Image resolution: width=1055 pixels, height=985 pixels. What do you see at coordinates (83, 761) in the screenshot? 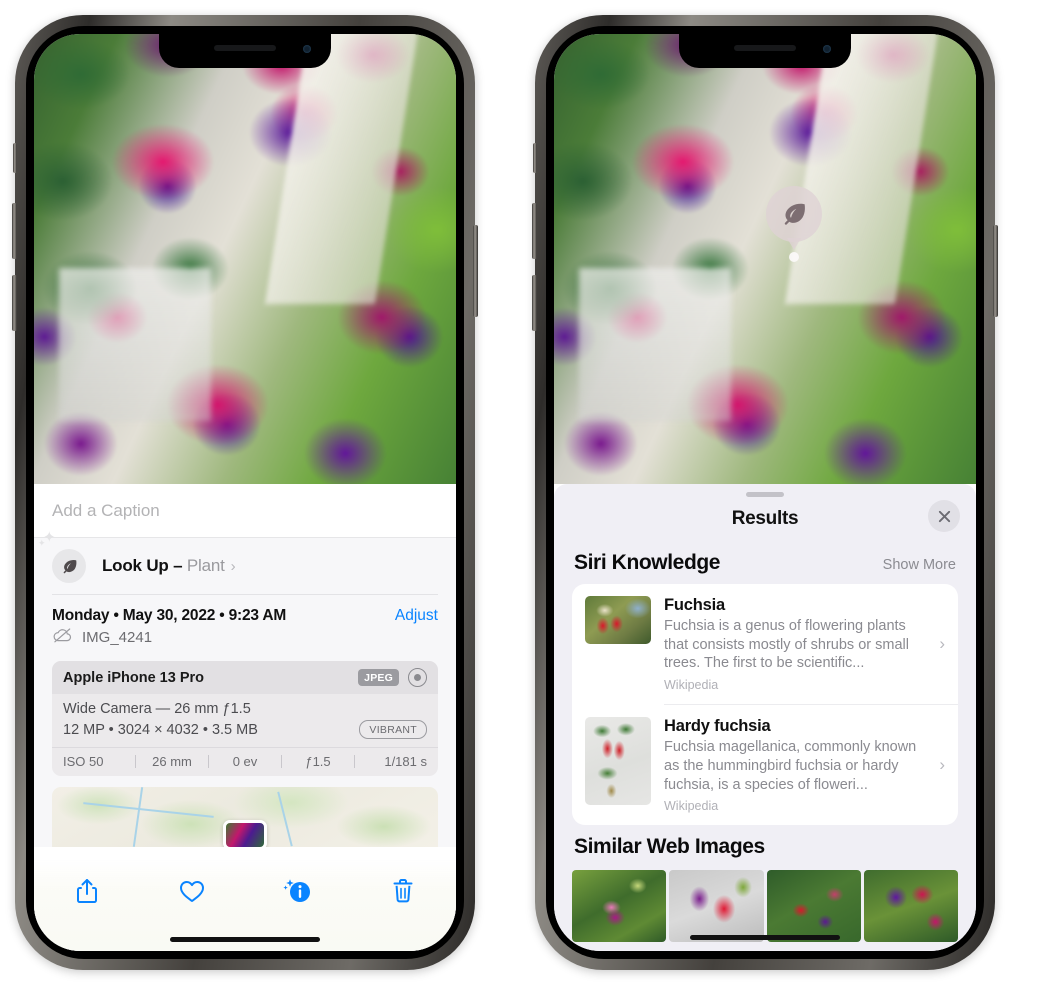
I see `exif-iso: ISO 50` at bounding box center [83, 761].